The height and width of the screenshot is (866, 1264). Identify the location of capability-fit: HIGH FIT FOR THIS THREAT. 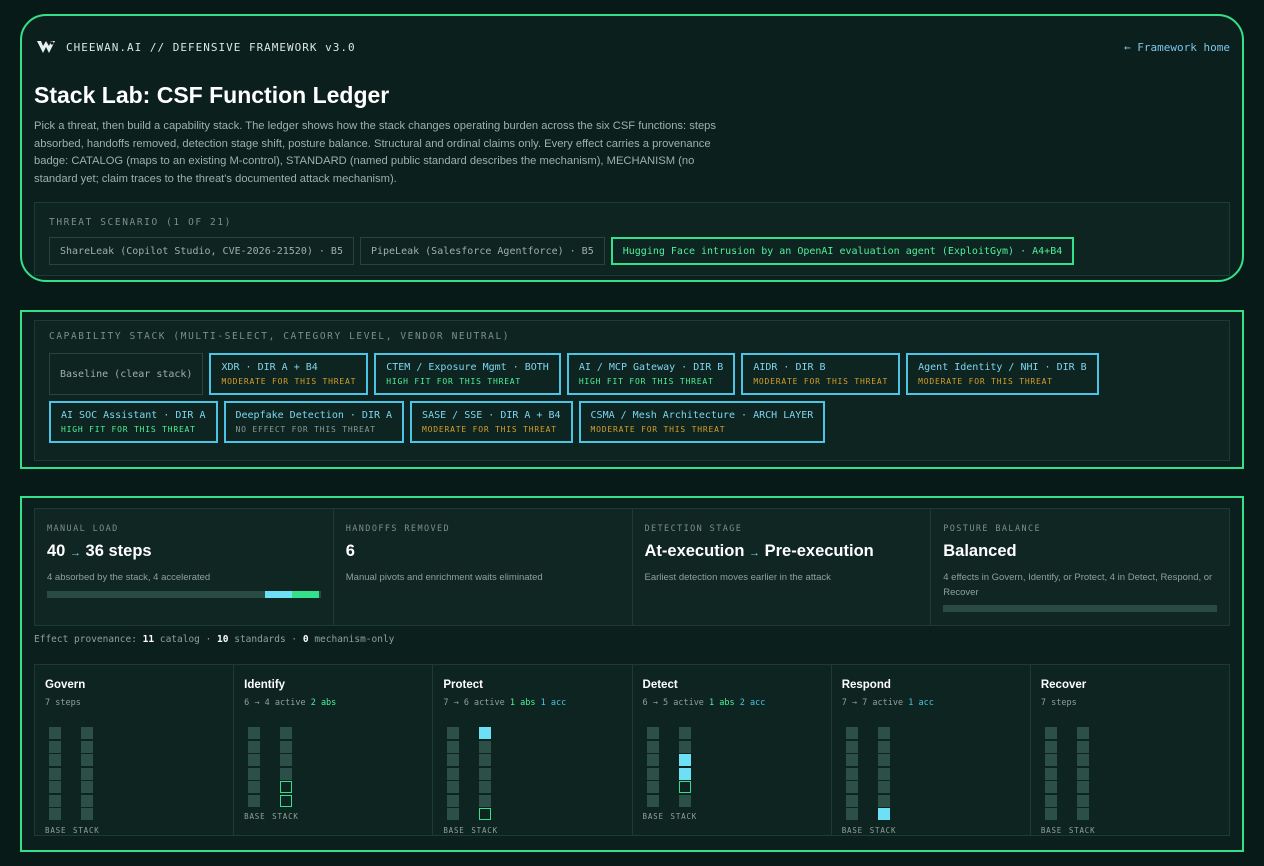
(454, 381).